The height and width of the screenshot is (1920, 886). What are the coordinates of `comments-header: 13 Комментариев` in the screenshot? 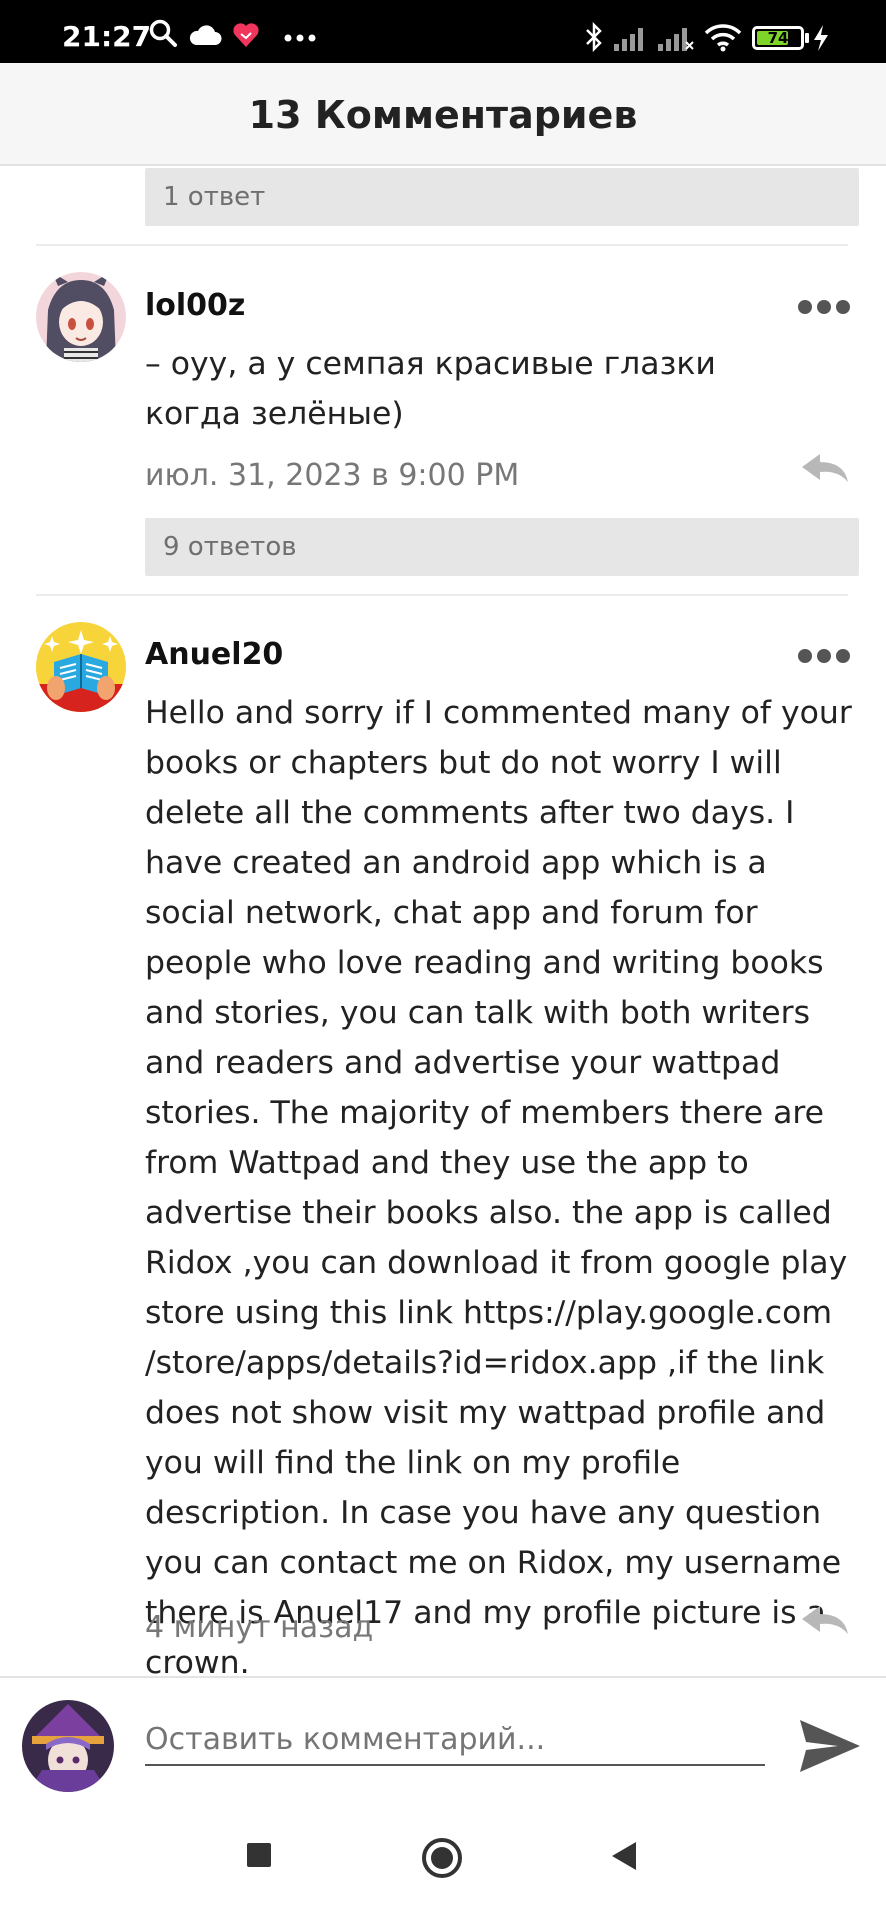 It's located at (443, 114).